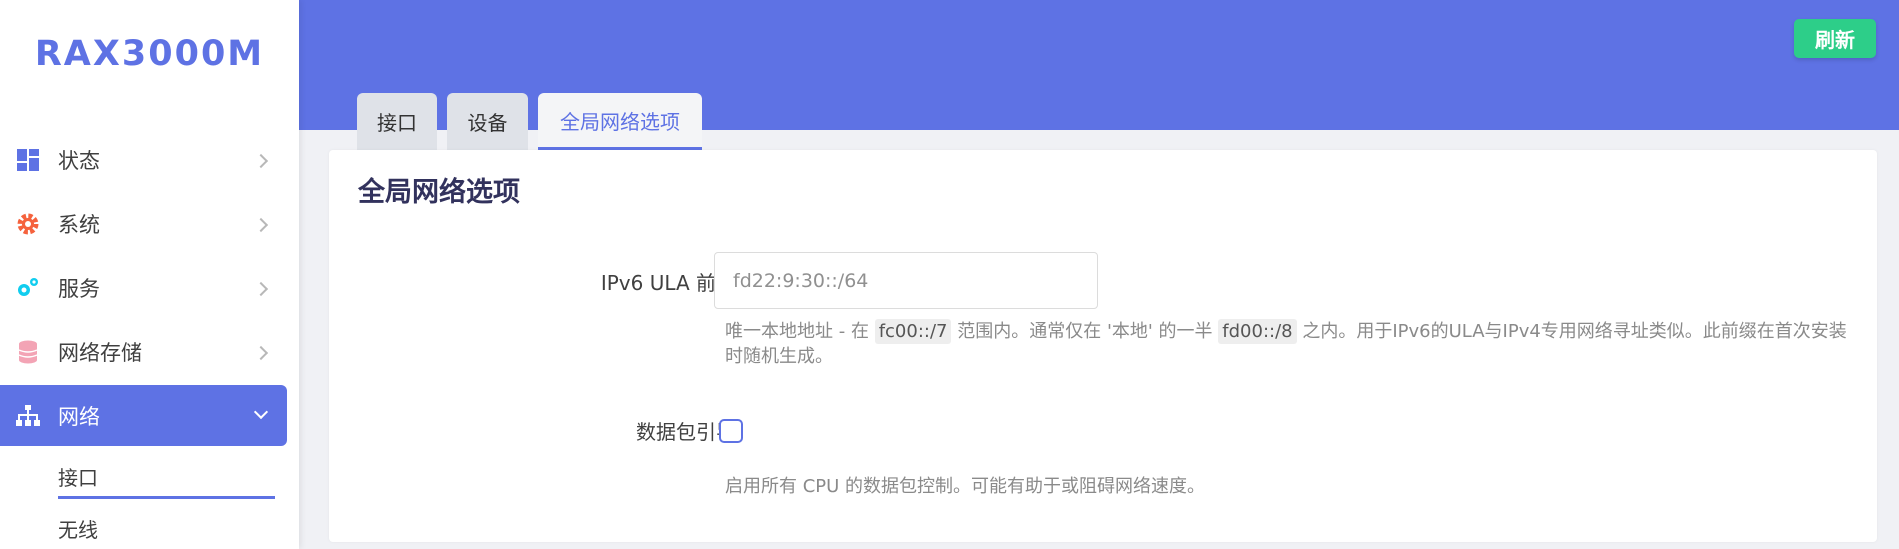 This screenshot has height=549, width=1899. What do you see at coordinates (28, 352) in the screenshot?
I see `database-icon` at bounding box center [28, 352].